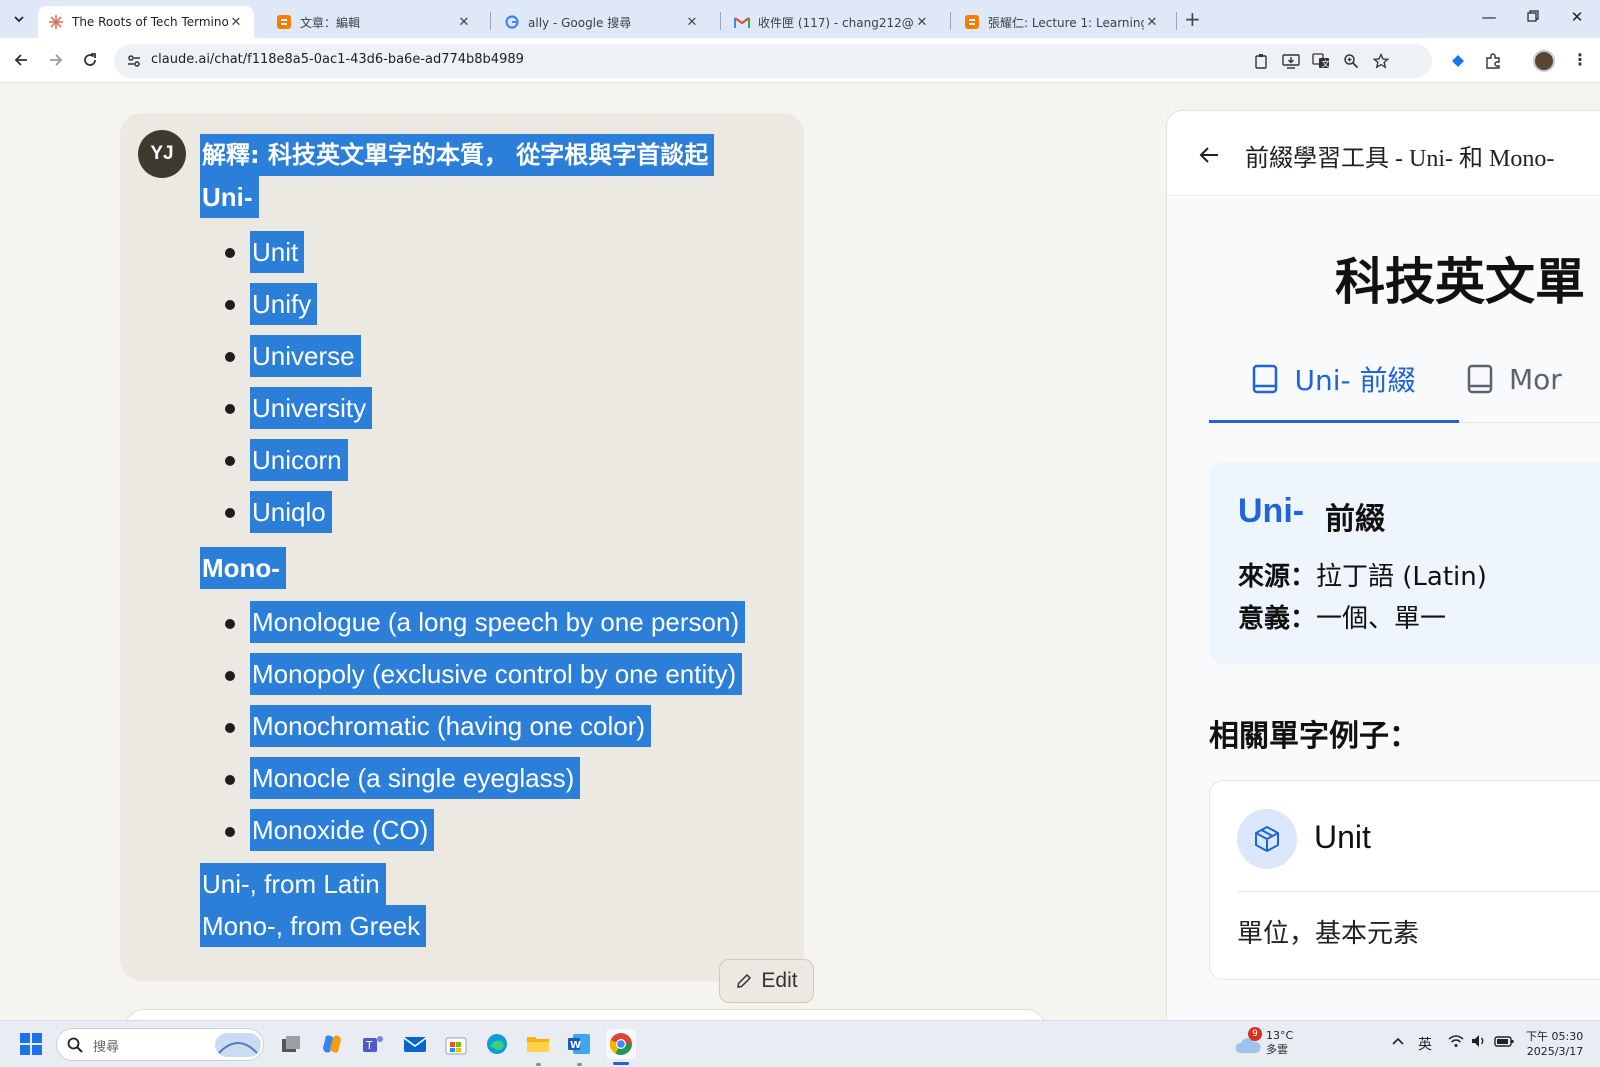 The height and width of the screenshot is (1067, 1600). I want to click on origin-uni: Uni-, from Latin, so click(293, 884).